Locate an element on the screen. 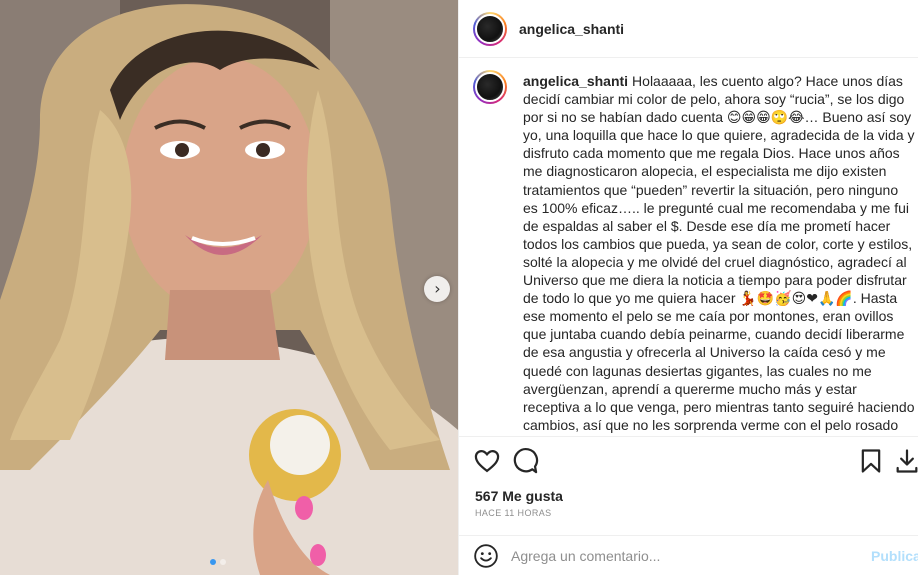 The height and width of the screenshot is (575, 918). carousel-dot-active is located at coordinates (213, 562).